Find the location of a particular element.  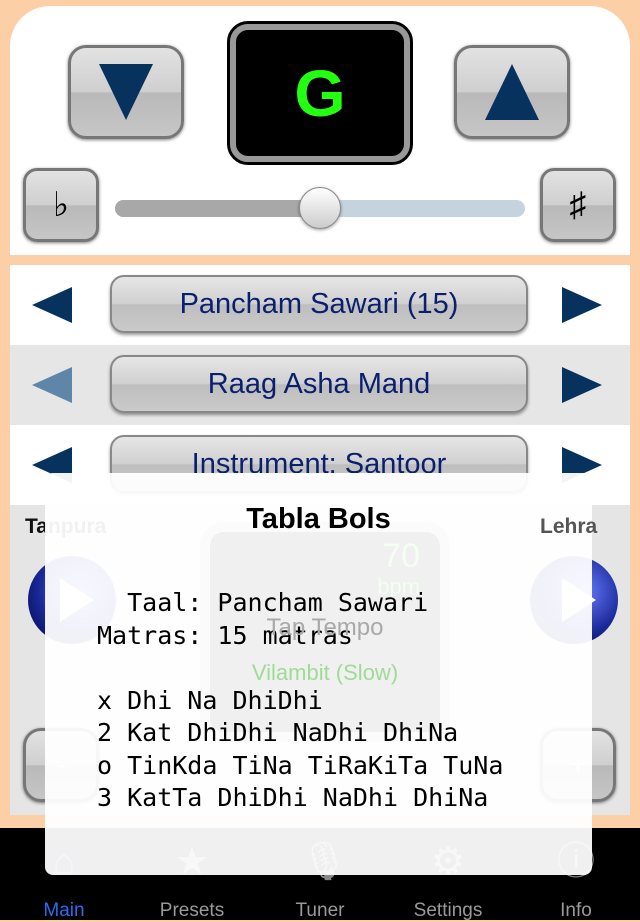

raag-row: Raag Asha Mand is located at coordinates (320, 385).